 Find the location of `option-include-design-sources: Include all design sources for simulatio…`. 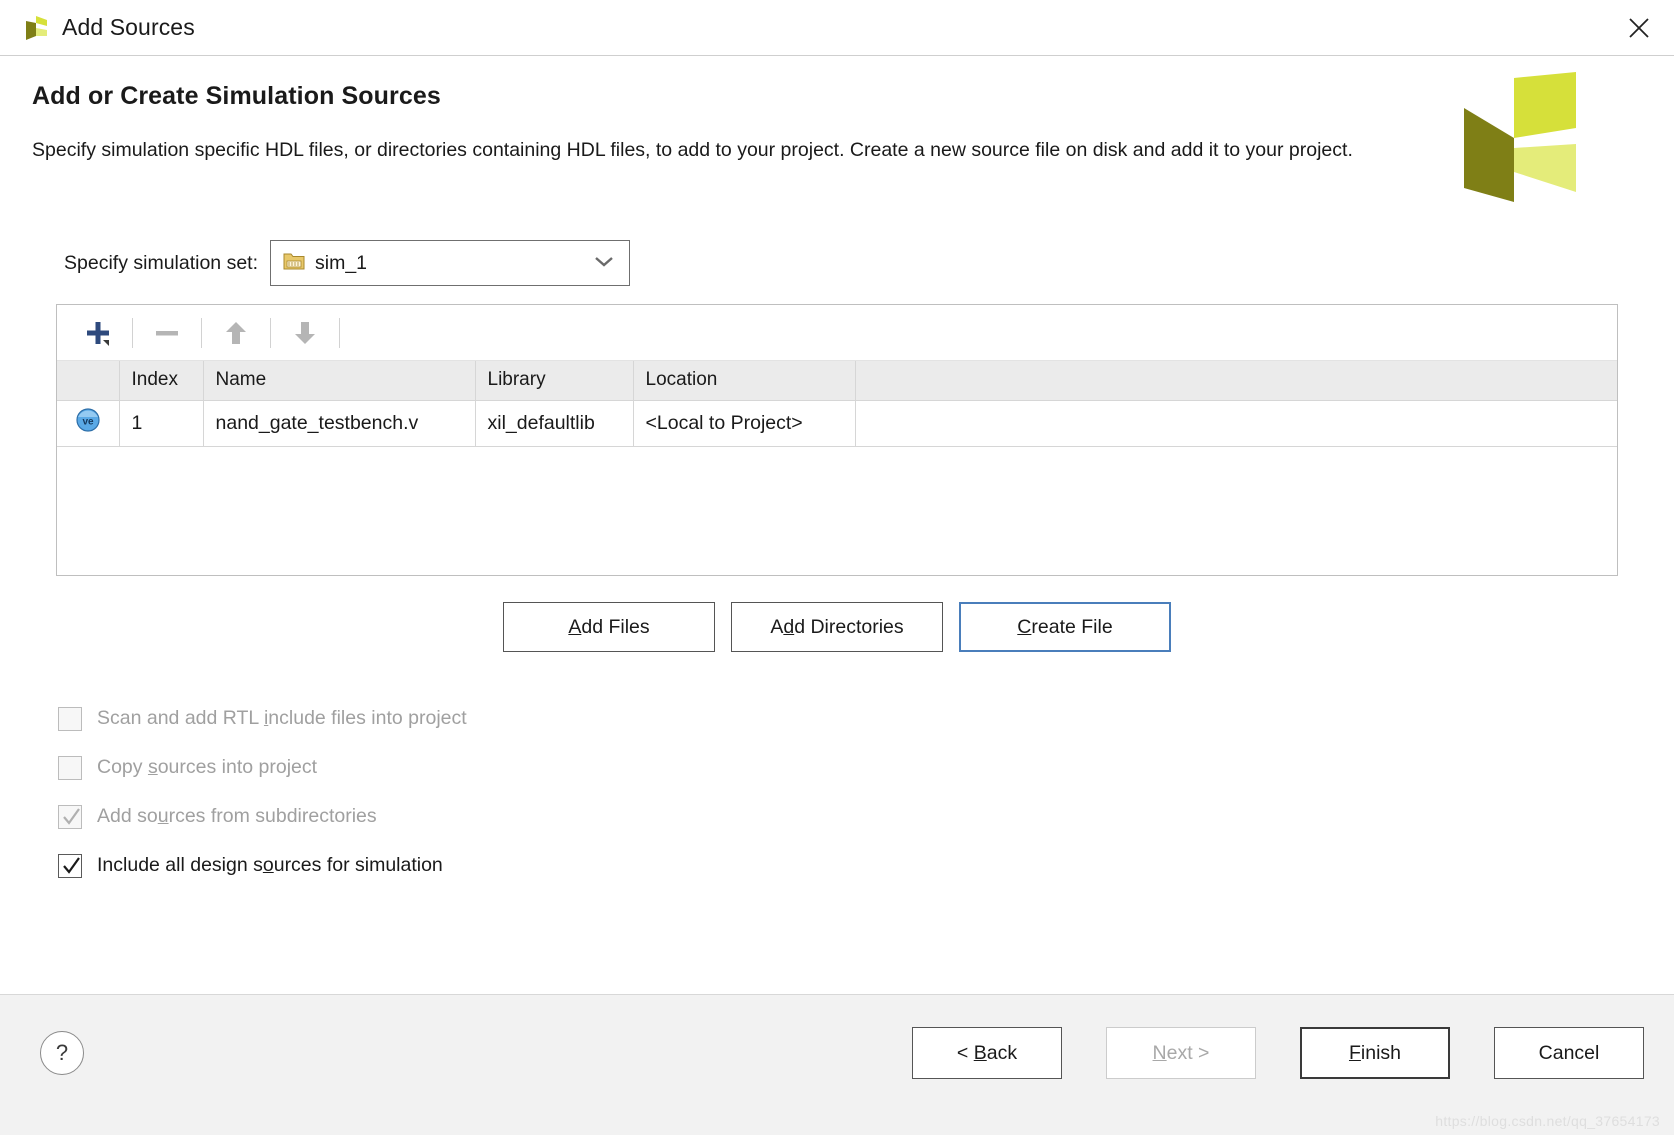

option-include-design-sources: Include all design sources for simulatio… is located at coordinates (850, 865).